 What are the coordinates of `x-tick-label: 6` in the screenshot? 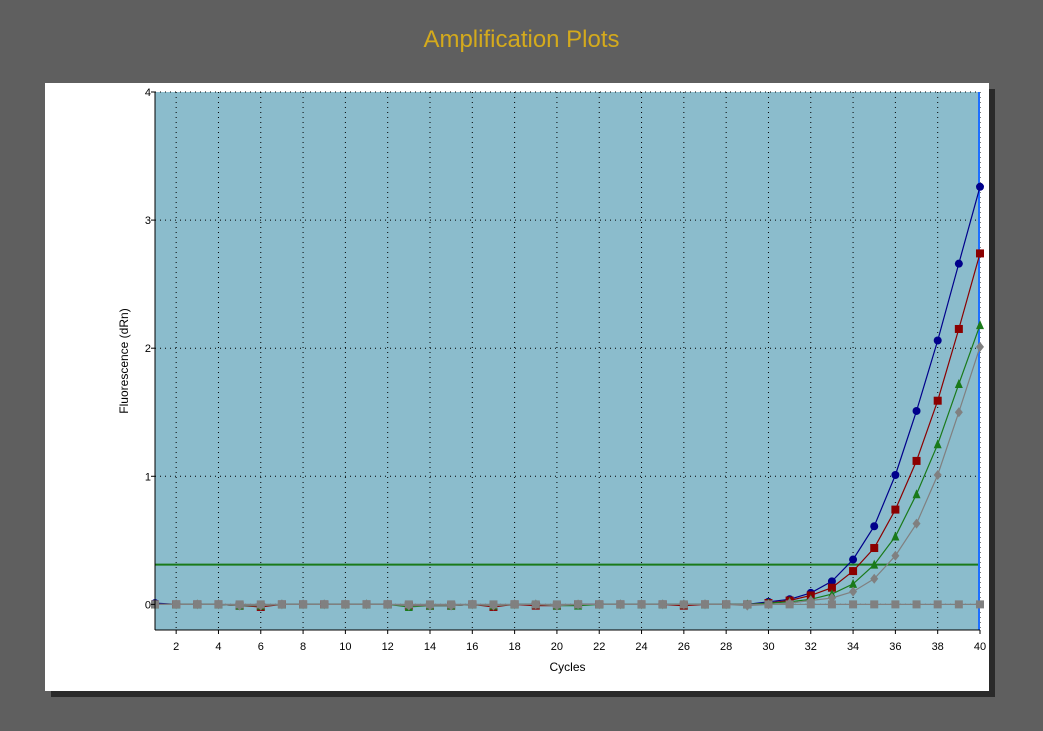 It's located at (261, 647).